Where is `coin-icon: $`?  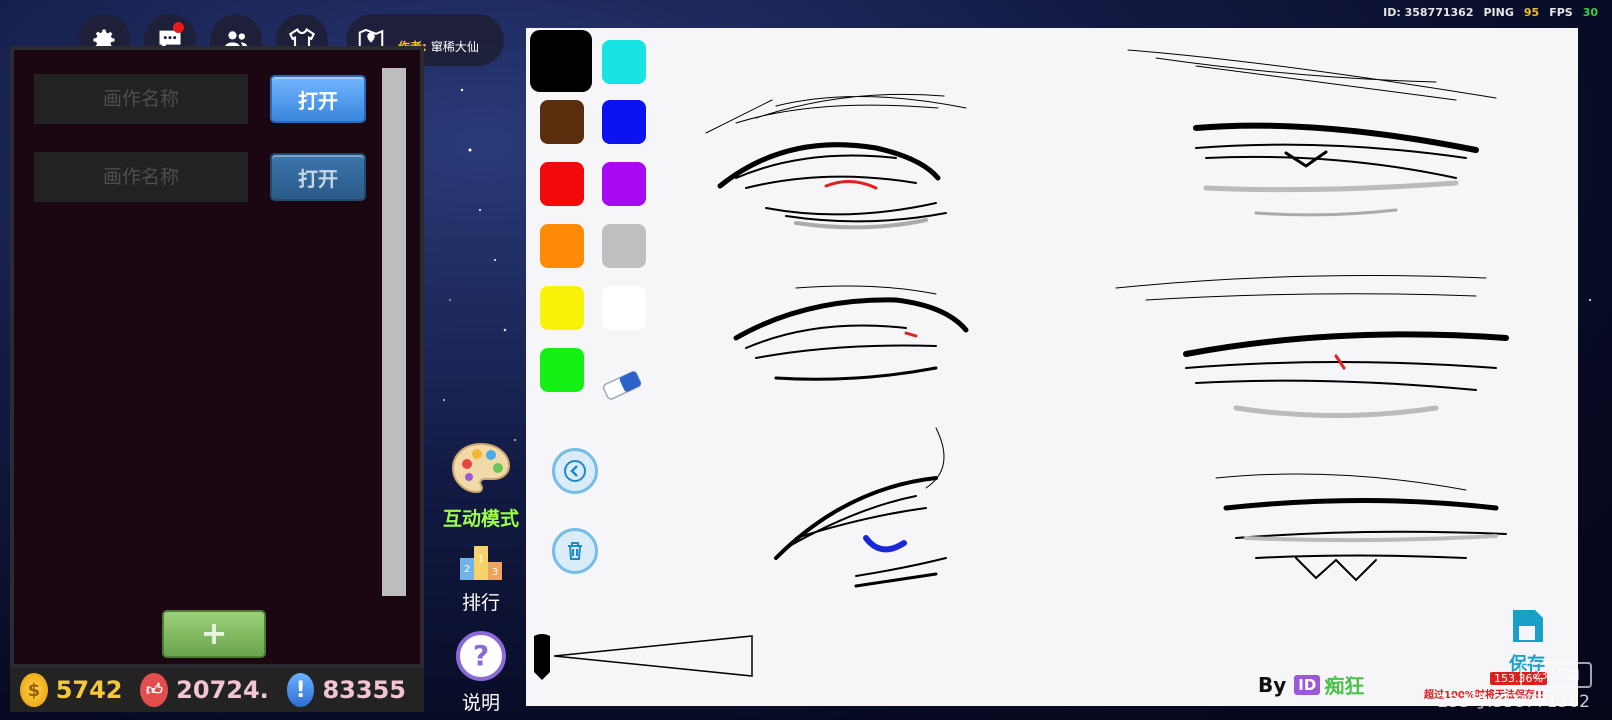
coin-icon: $ is located at coordinates (34, 690).